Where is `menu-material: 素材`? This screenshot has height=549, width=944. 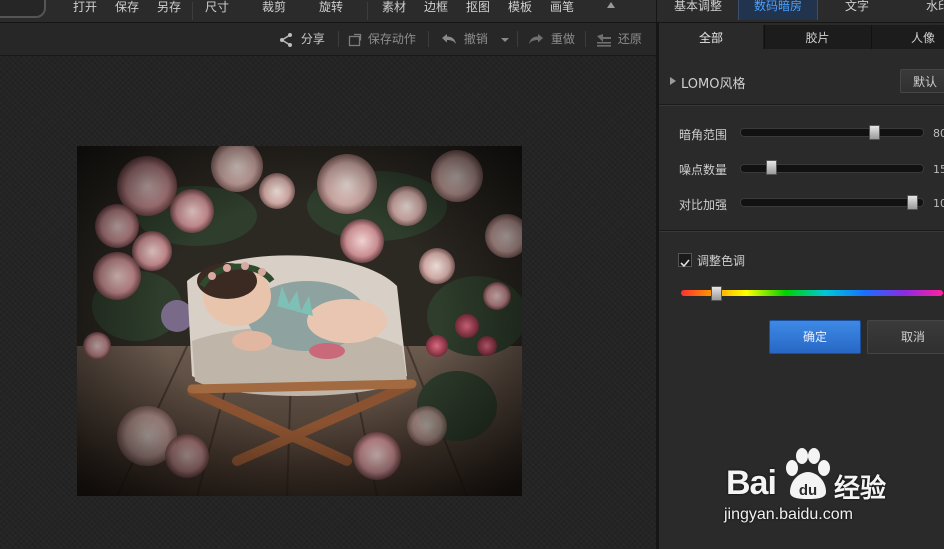 menu-material: 素材 is located at coordinates (394, 11).